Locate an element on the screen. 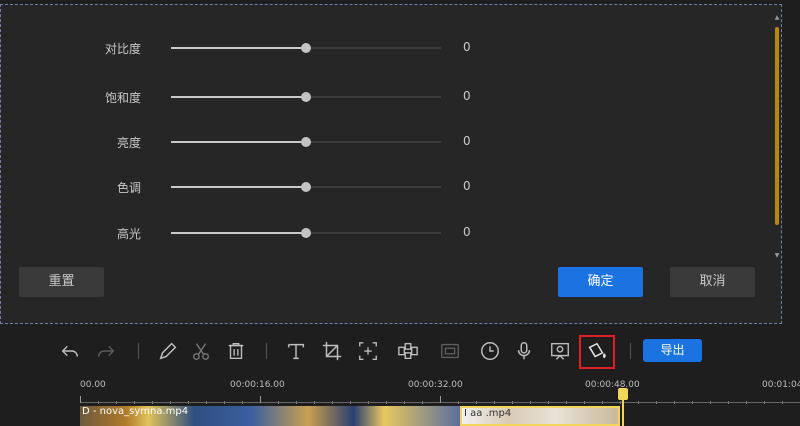  selected-tool-highlight is located at coordinates (597, 352).